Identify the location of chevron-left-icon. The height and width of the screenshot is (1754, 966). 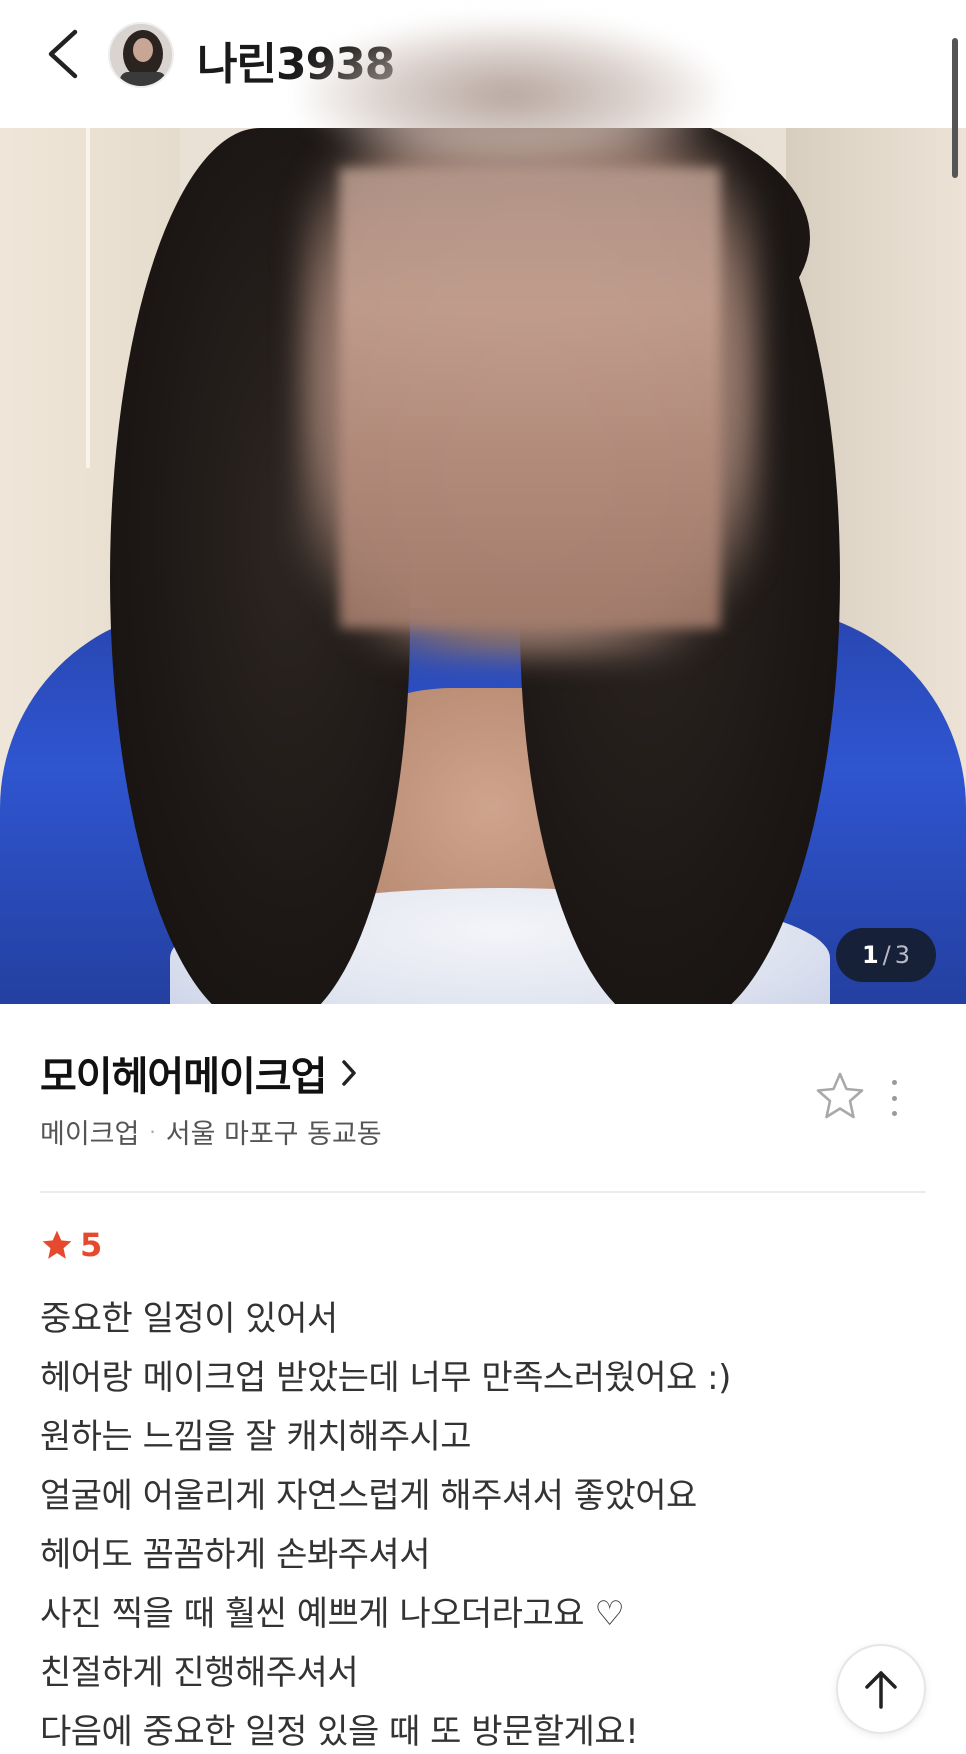
(63, 54).